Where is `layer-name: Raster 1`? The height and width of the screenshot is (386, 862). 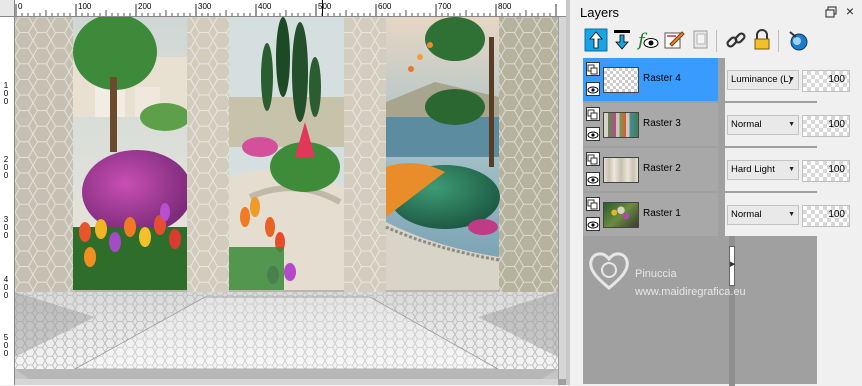 layer-name: Raster 1 is located at coordinates (662, 213).